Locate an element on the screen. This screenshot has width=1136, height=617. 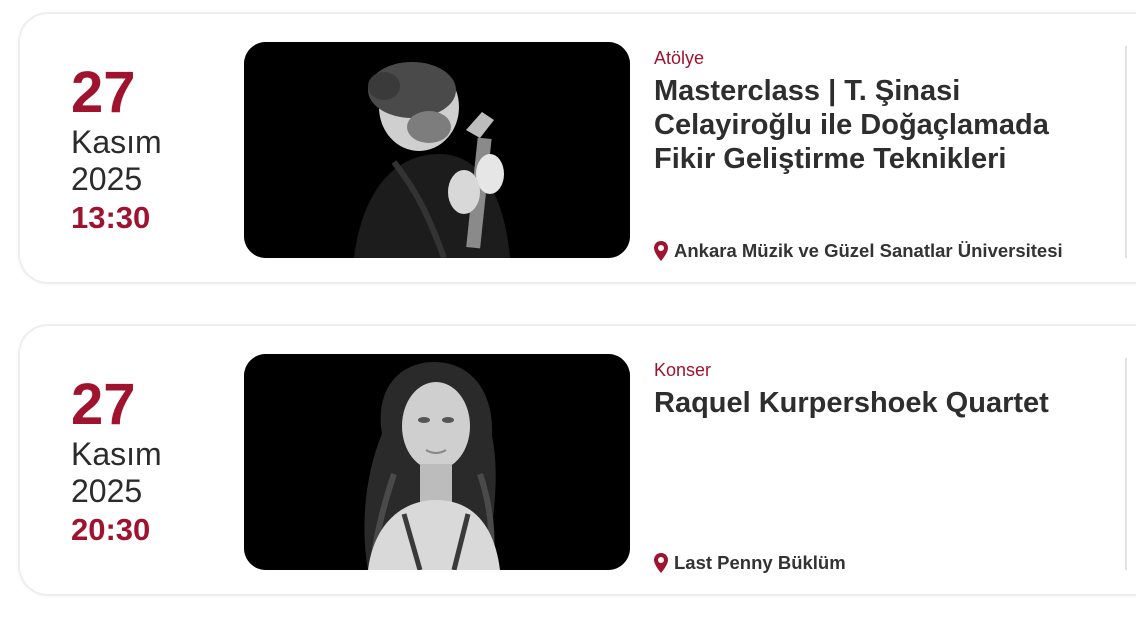
event-location-text: Last Penny Büklüm is located at coordinates (760, 562).